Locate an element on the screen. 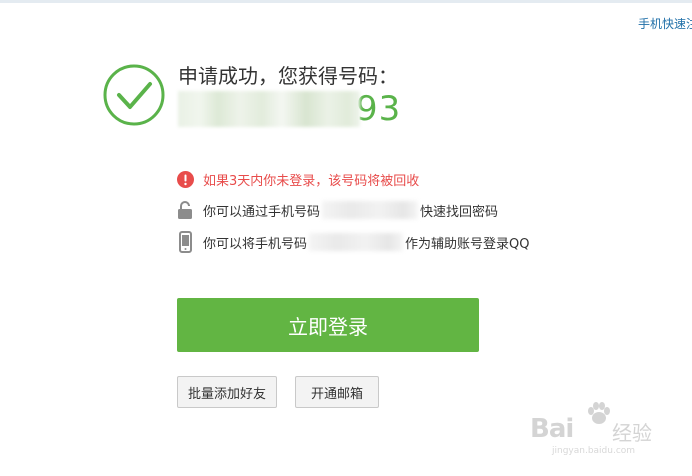  recovery-prefix: 你可以通过手机号码 is located at coordinates (262, 212).